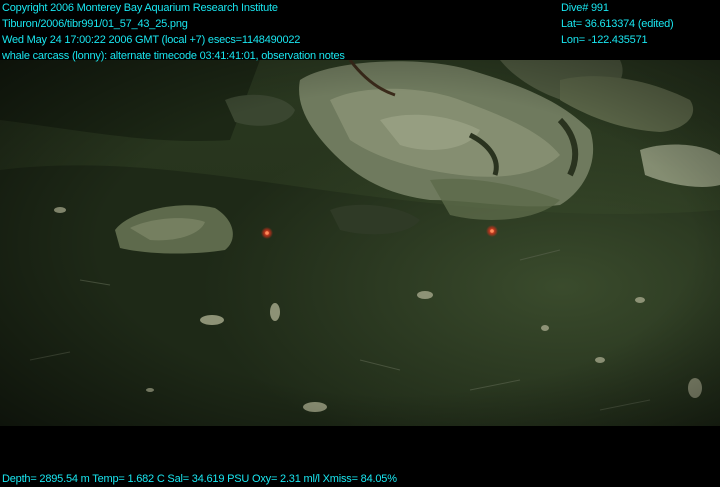 The width and height of the screenshot is (720, 487). I want to click on overlay-dive-number: Dive# 991, so click(585, 8).